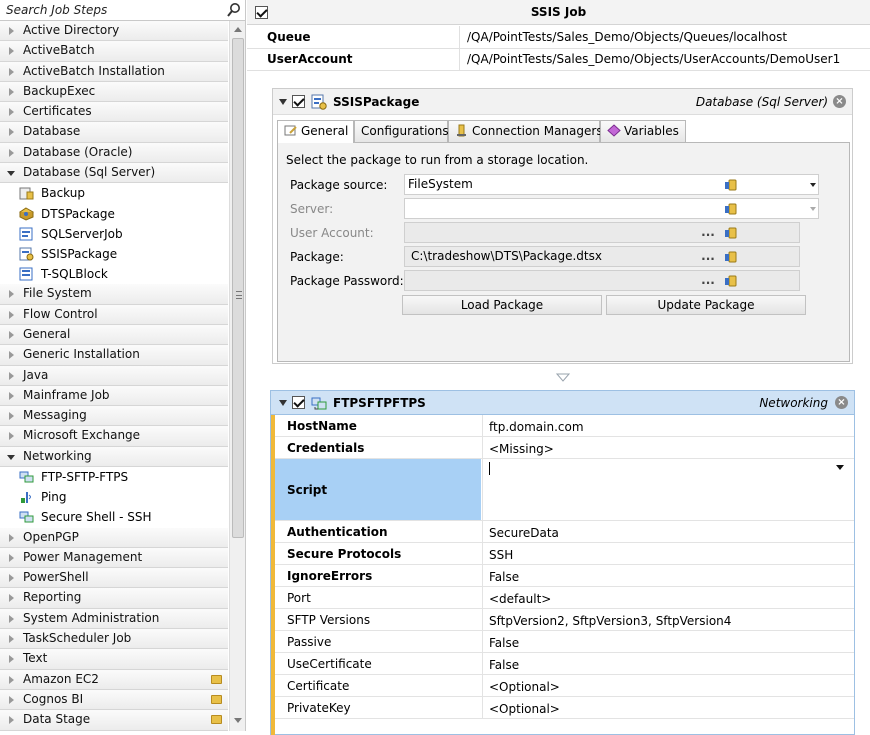  What do you see at coordinates (114, 477) in the screenshot?
I see `step-item-ftp-sftp-ftps: FTP-SFTP-FTPS` at bounding box center [114, 477].